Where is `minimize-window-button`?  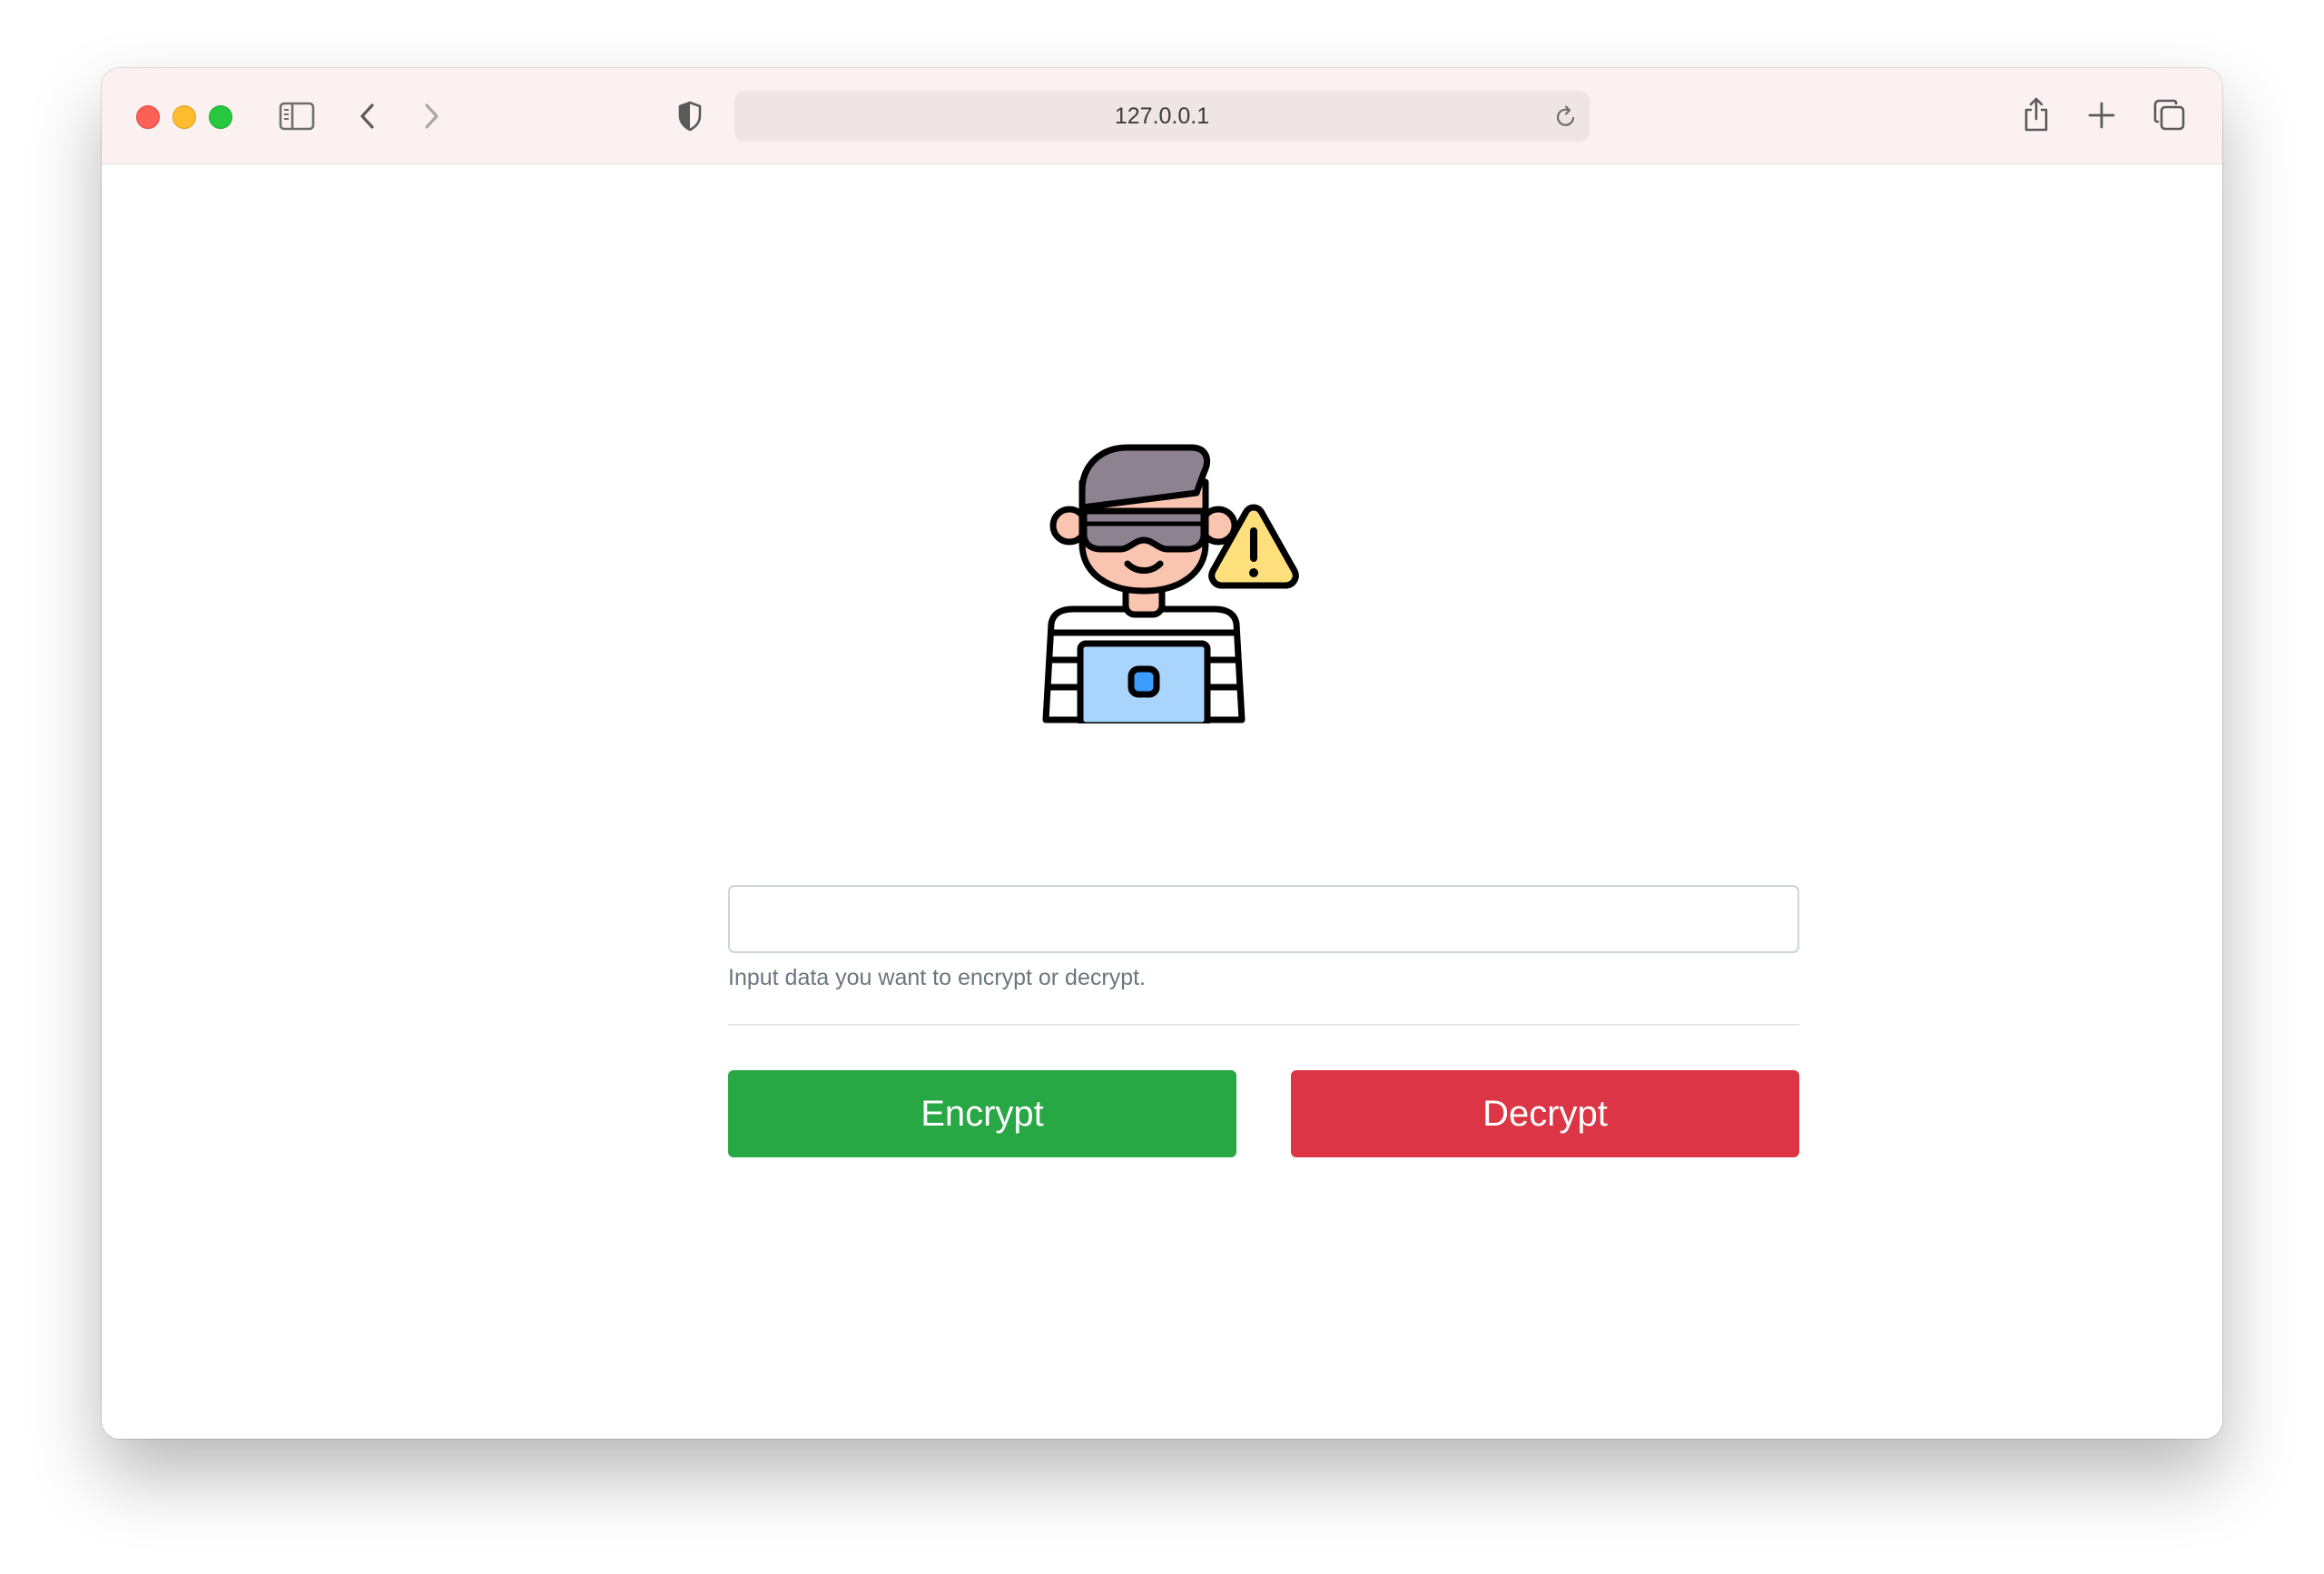
minimize-window-button is located at coordinates (184, 117).